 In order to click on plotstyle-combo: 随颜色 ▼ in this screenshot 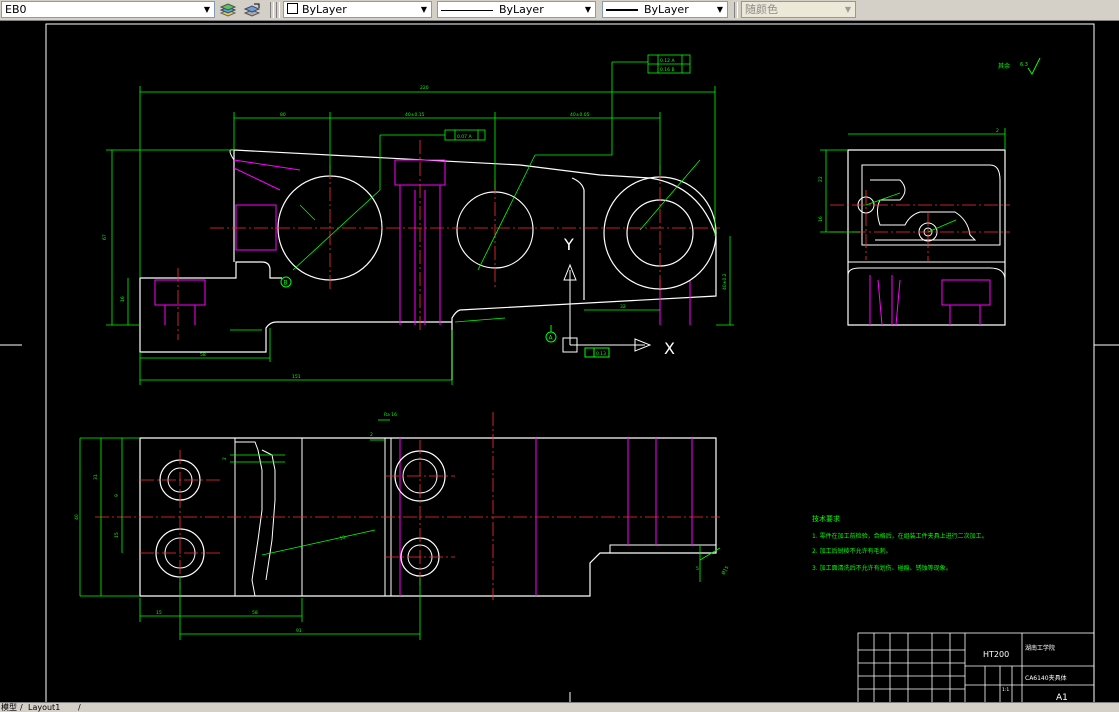, I will do `click(798, 9)`.